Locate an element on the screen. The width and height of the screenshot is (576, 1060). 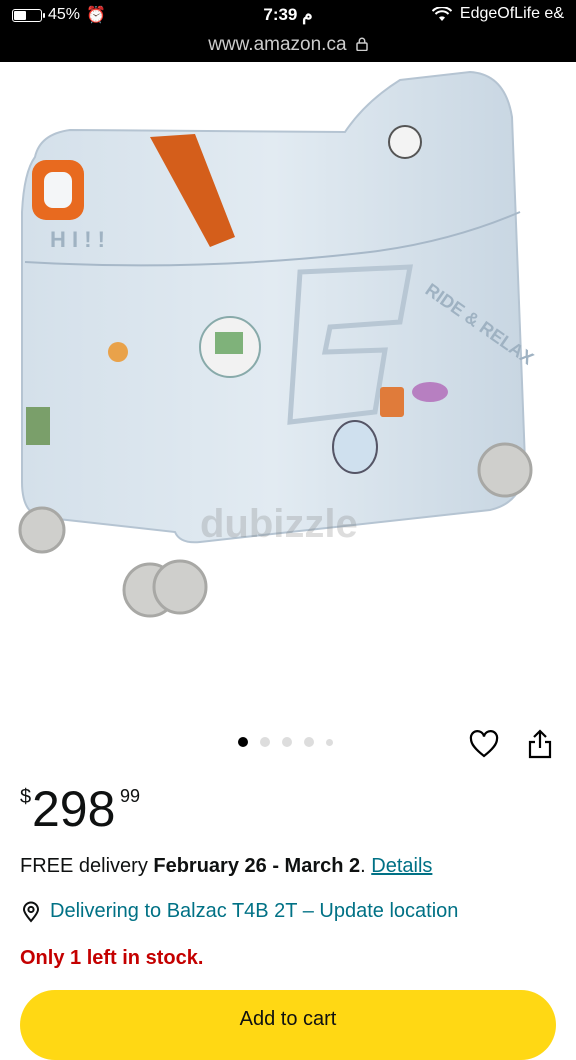
wishlist-button is located at coordinates (484, 744).